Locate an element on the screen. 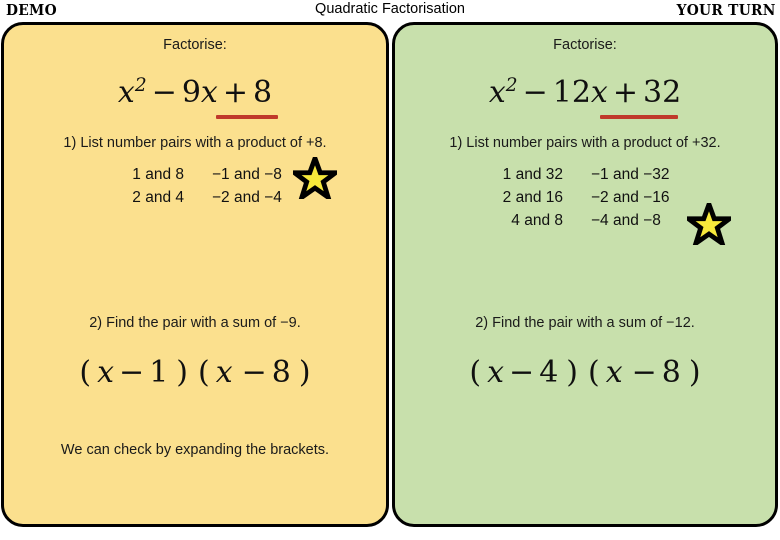  list-item: 2 and 4 −2 and −4 is located at coordinates (207, 197).